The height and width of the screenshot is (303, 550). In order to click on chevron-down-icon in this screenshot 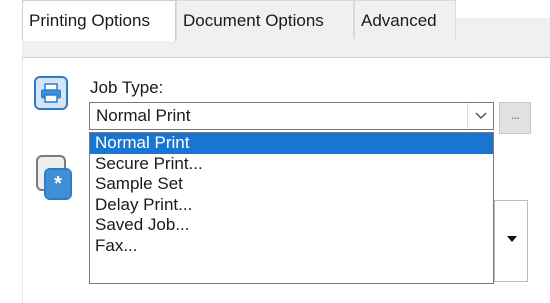, I will do `click(481, 116)`.